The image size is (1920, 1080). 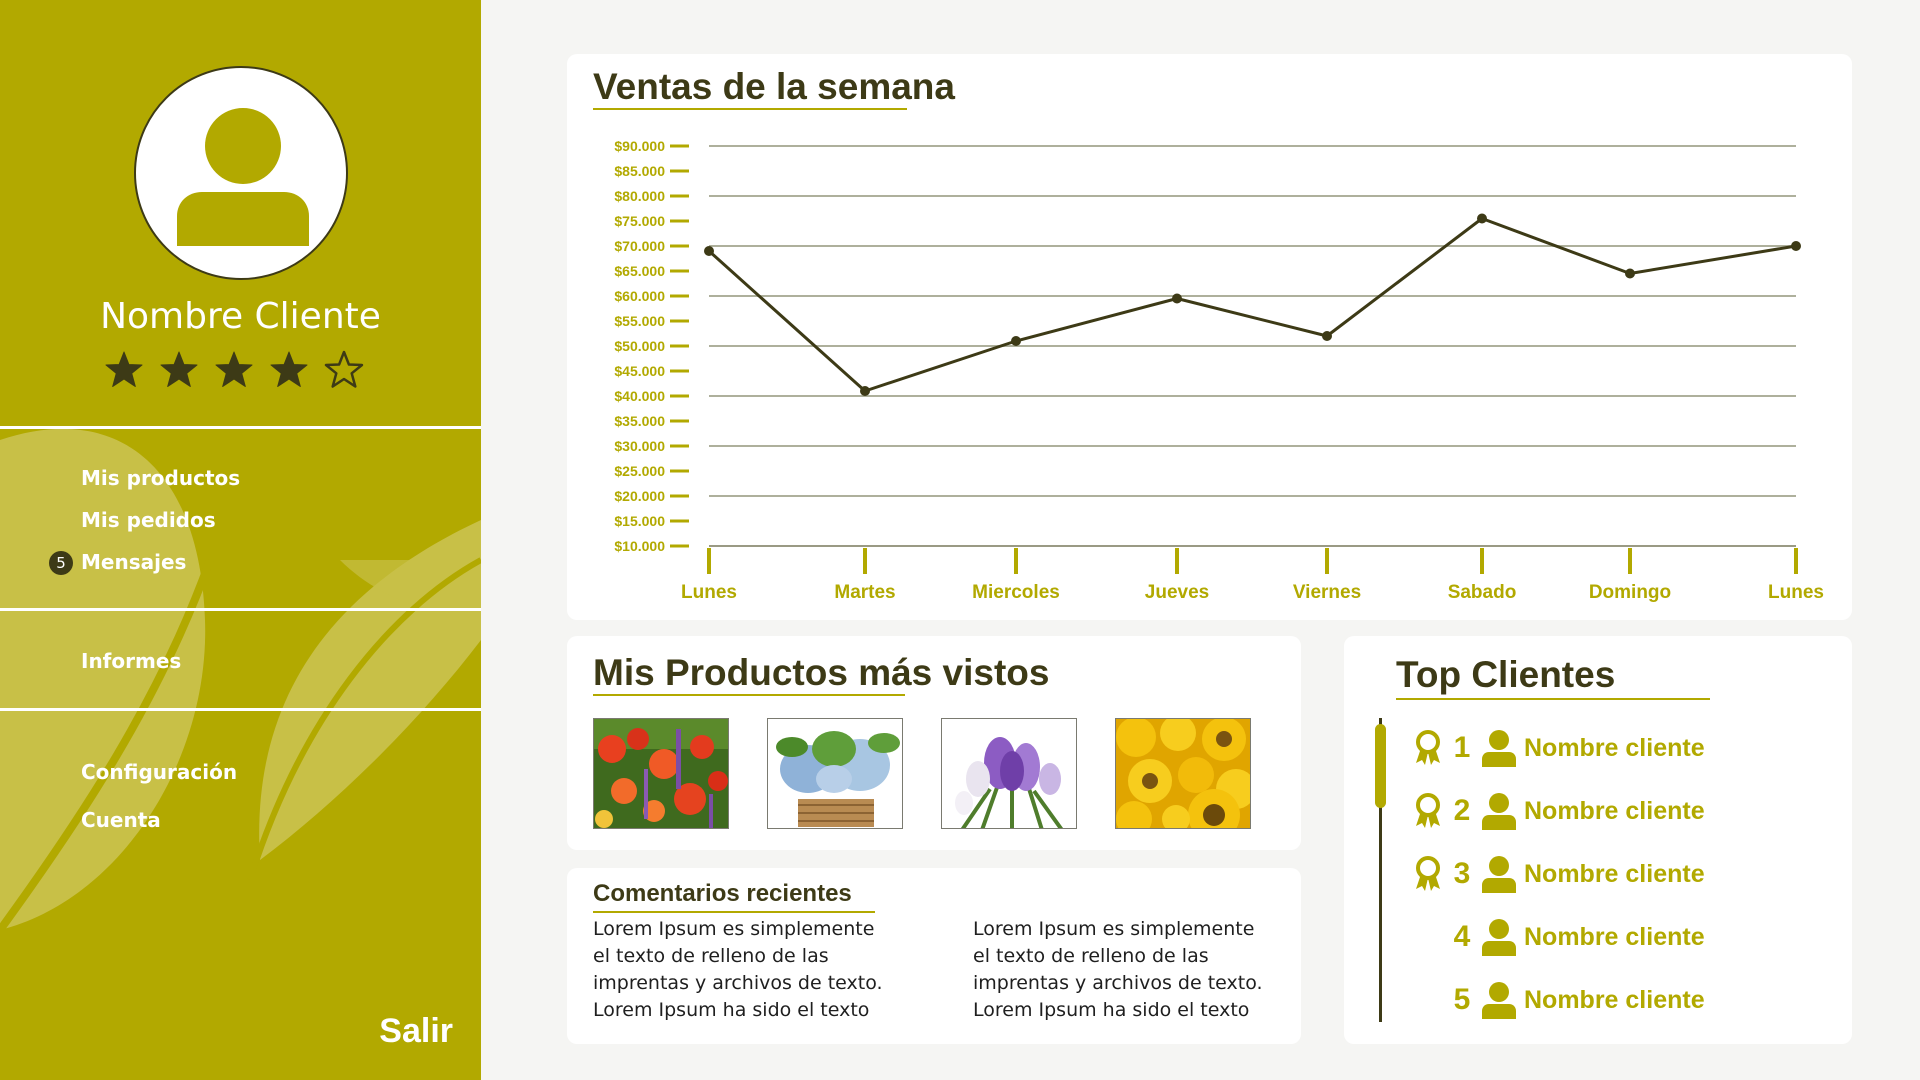 What do you see at coordinates (639, 471) in the screenshot?
I see `y-tick-label: $25.000` at bounding box center [639, 471].